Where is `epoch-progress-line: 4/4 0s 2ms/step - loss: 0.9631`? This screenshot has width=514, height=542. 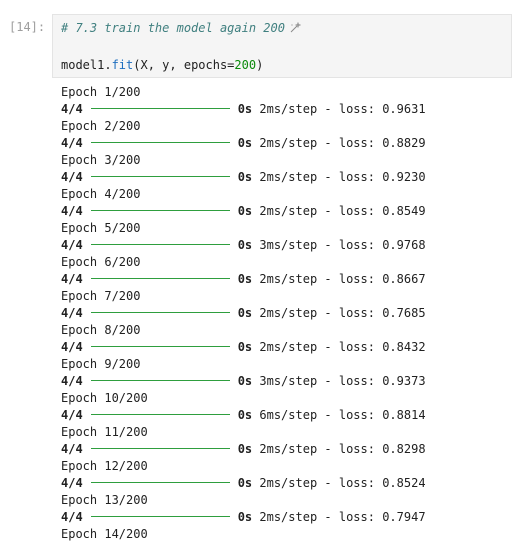 epoch-progress-line: 4/4 0s 2ms/step - loss: 0.9631 is located at coordinates (286, 109).